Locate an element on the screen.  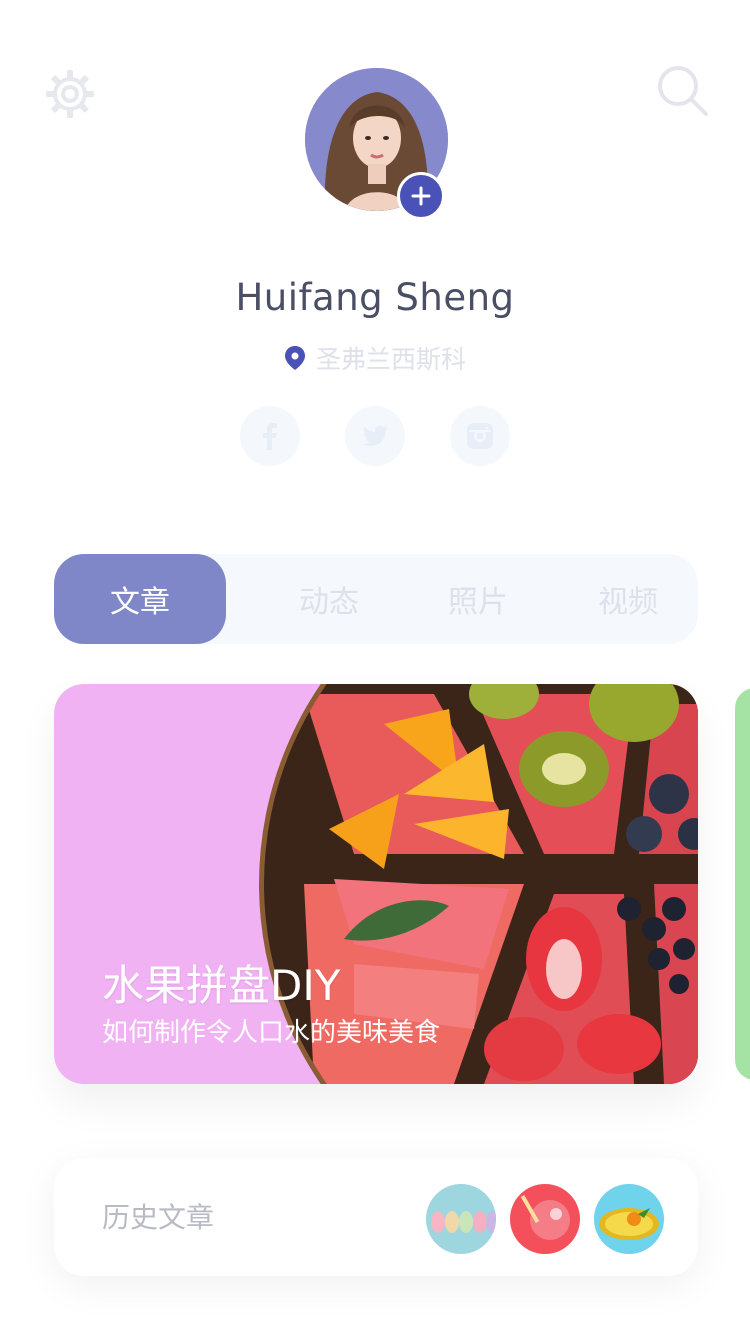
content-tab-bar: 文章 动态 照片 视频 is located at coordinates (376, 599).